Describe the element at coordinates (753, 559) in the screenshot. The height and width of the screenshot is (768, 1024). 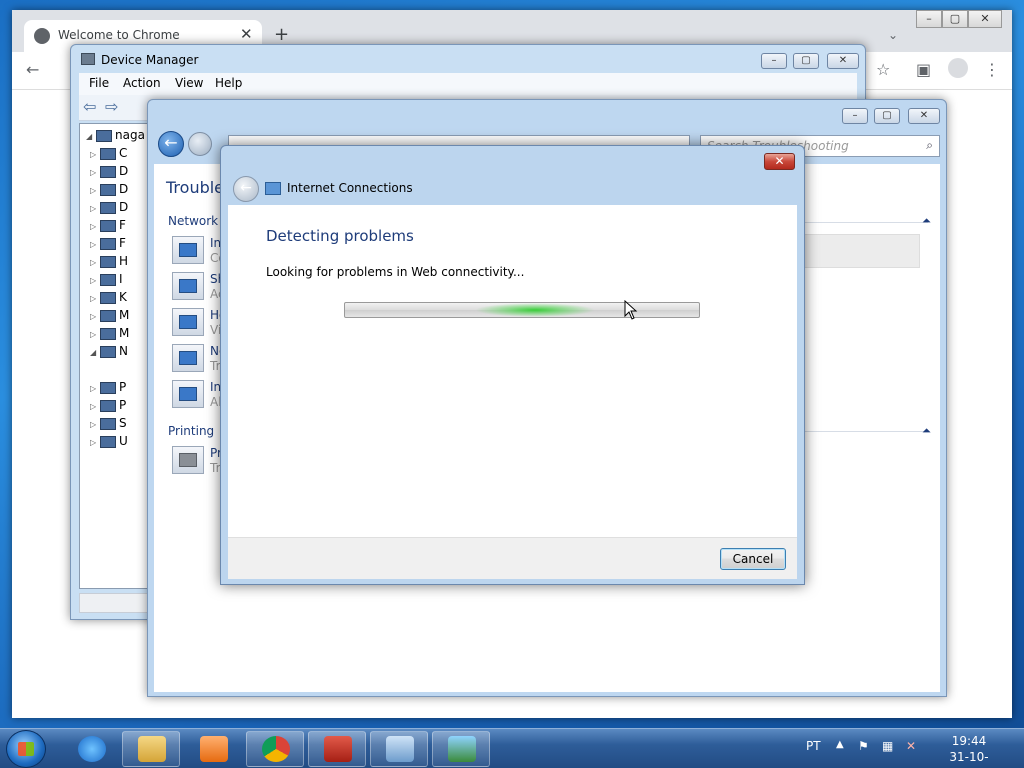
I see `cancel-button: Cancel` at that location.